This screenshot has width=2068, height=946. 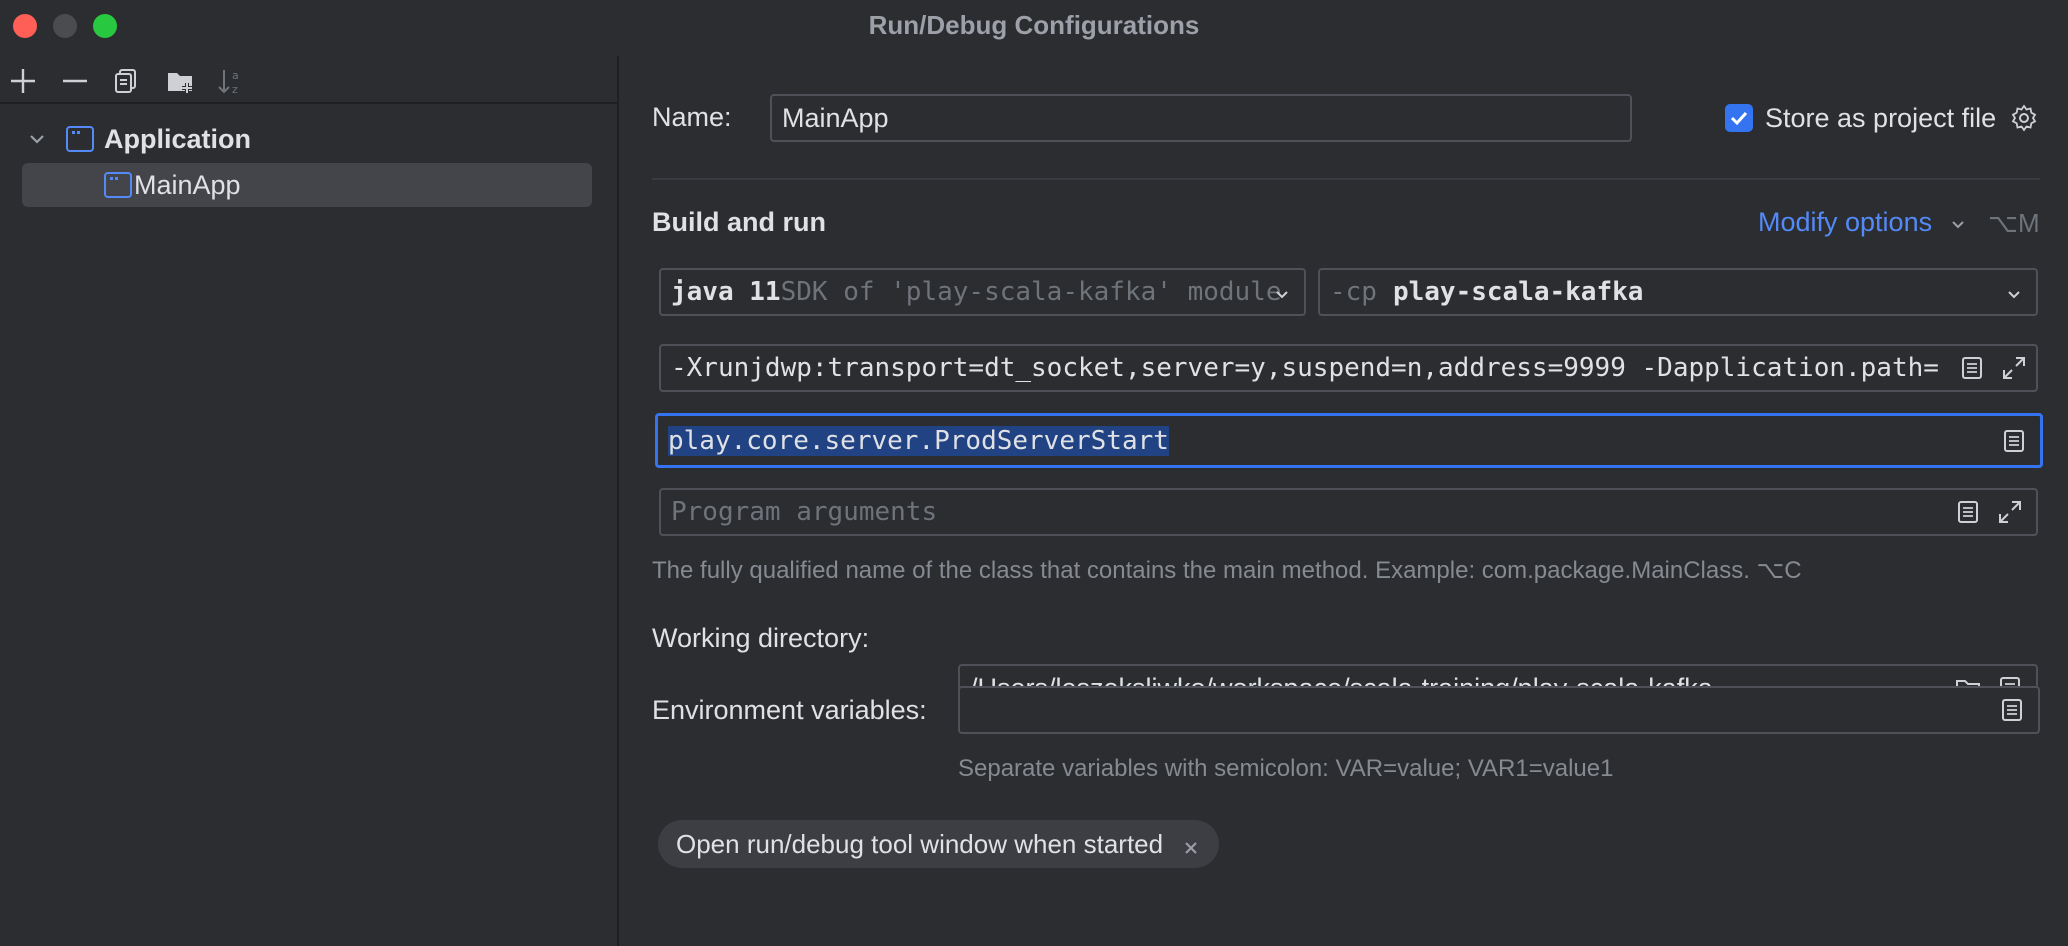 I want to click on classpath-module: play-scala-kafka, so click(x=1518, y=292).